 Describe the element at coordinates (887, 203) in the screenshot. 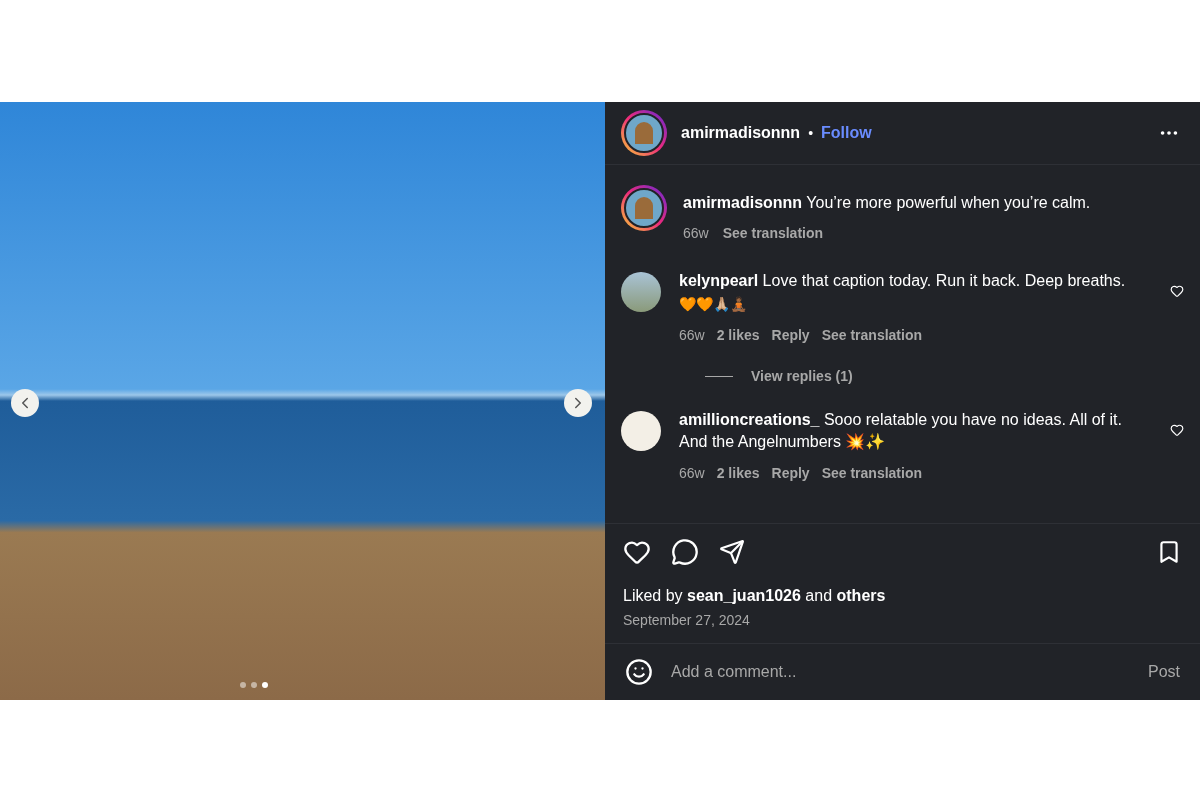

I see `caption-text: amirmadisonnn You’re more powerful when you’re calm.` at that location.